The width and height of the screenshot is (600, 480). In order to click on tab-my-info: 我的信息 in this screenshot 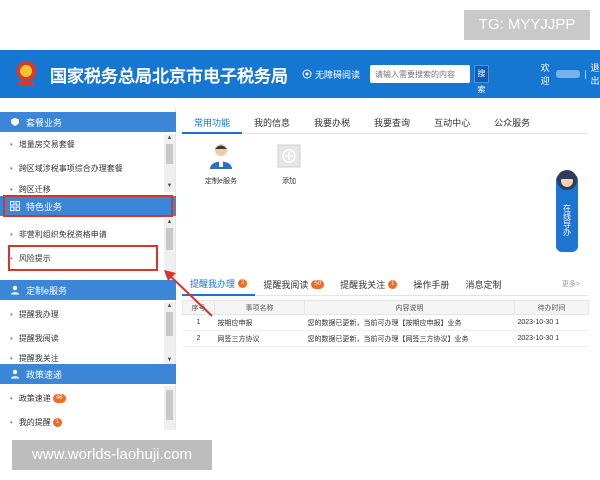, I will do `click(272, 123)`.